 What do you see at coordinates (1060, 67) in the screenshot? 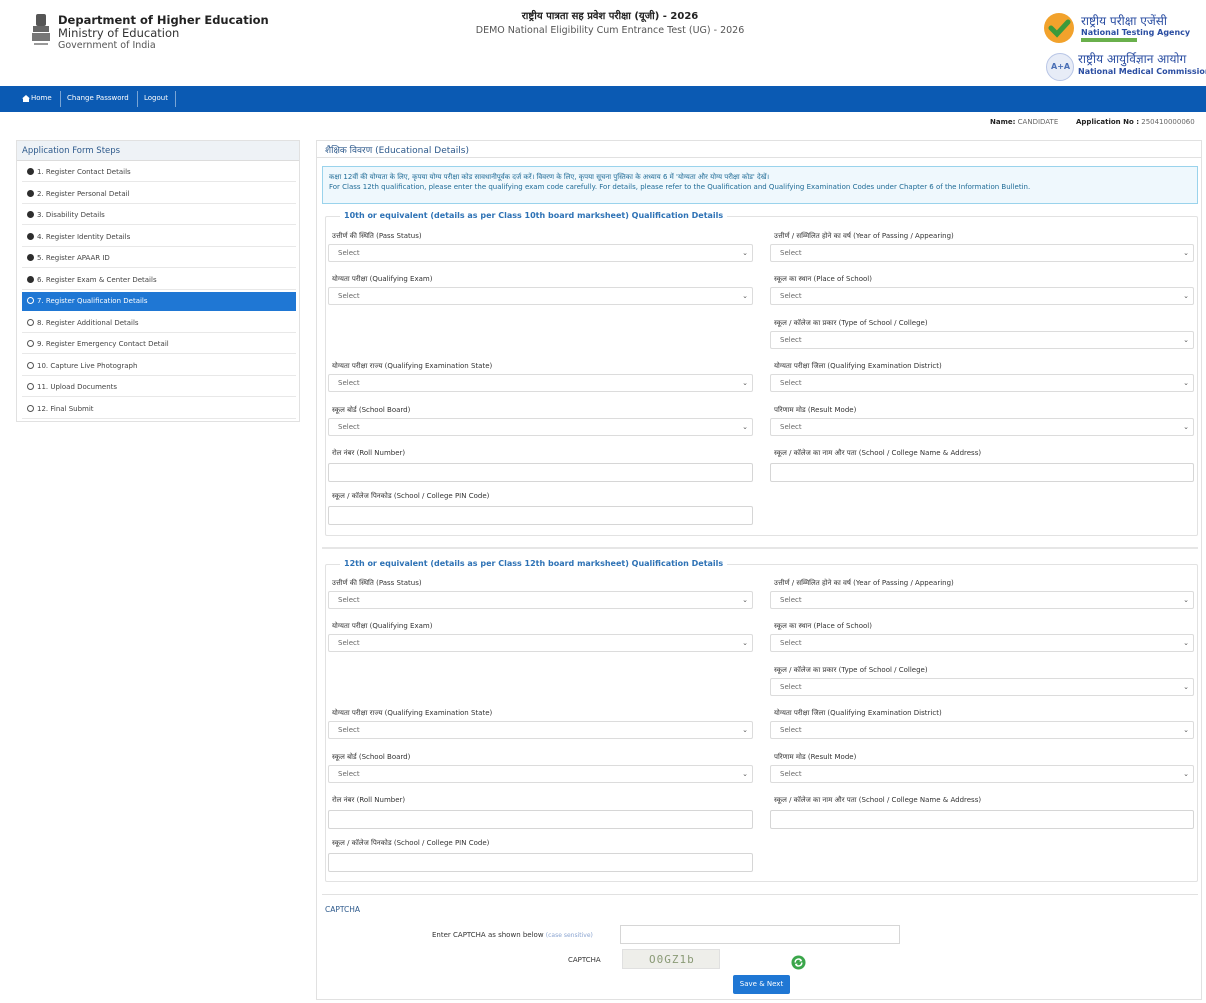
I see `nmc-emblem-icon: A+A` at bounding box center [1060, 67].